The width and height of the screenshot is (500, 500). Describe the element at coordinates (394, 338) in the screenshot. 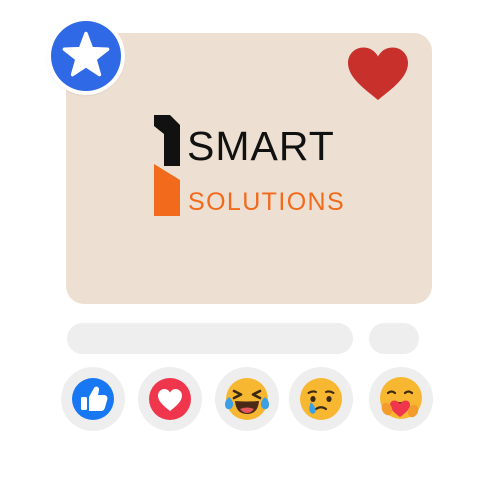

I see `meta-placeholder-bar` at that location.